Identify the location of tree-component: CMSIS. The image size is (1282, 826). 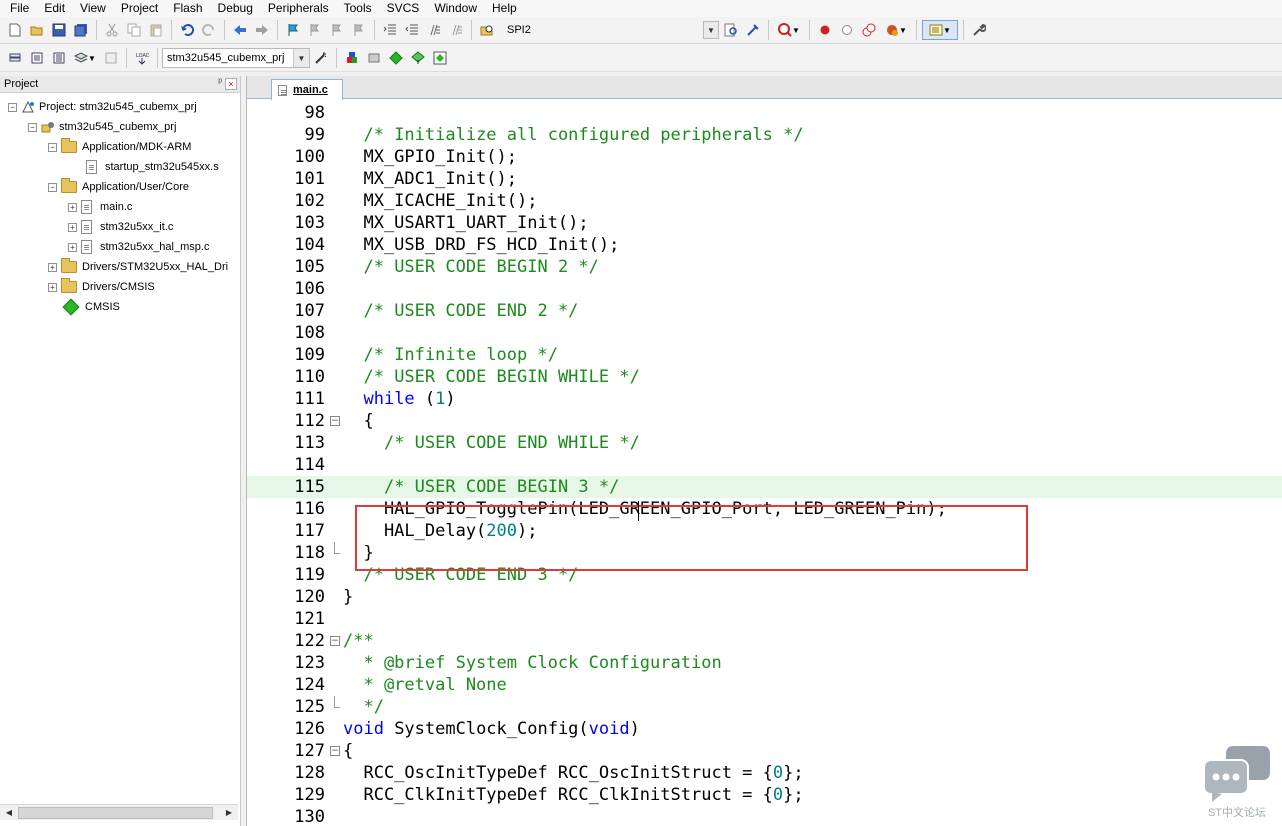
(119, 307).